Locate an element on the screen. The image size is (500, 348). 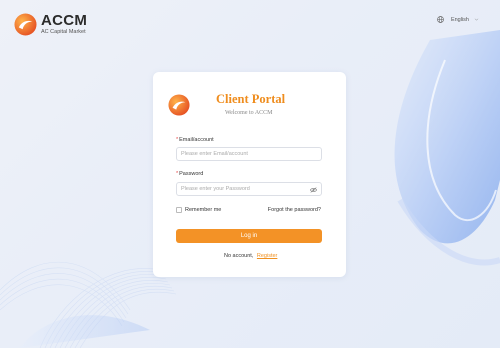
brand-header: ACCM AC Capital Market is located at coordinates (50, 24).